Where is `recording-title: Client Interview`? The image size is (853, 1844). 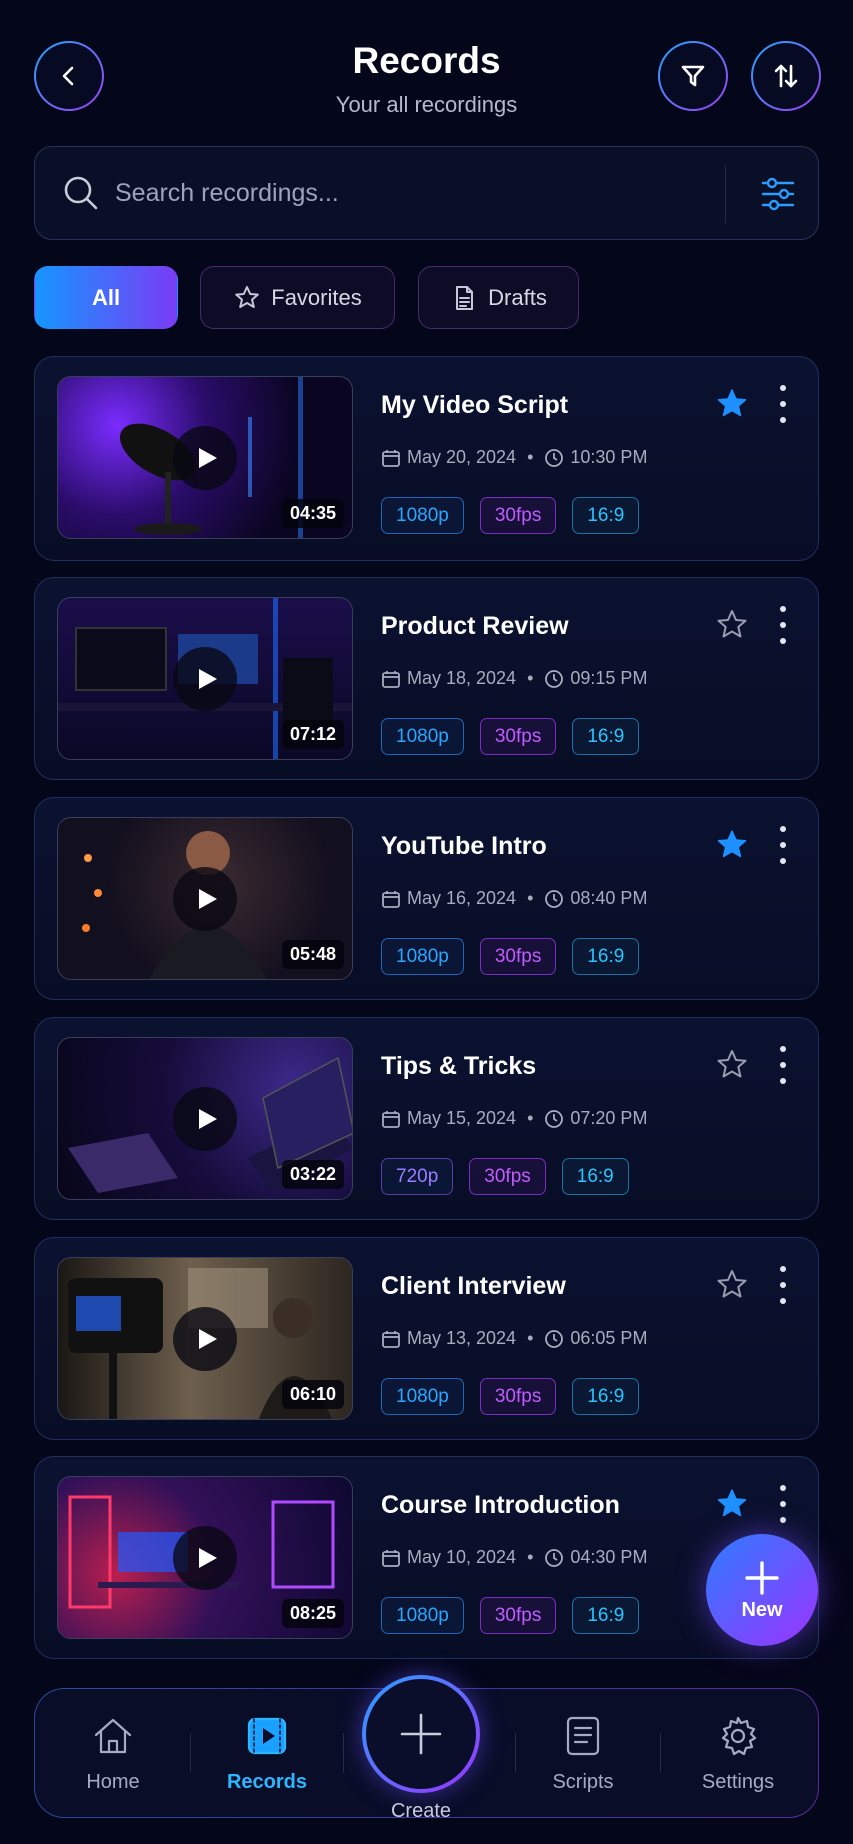
recording-title: Client Interview is located at coordinates (473, 1286).